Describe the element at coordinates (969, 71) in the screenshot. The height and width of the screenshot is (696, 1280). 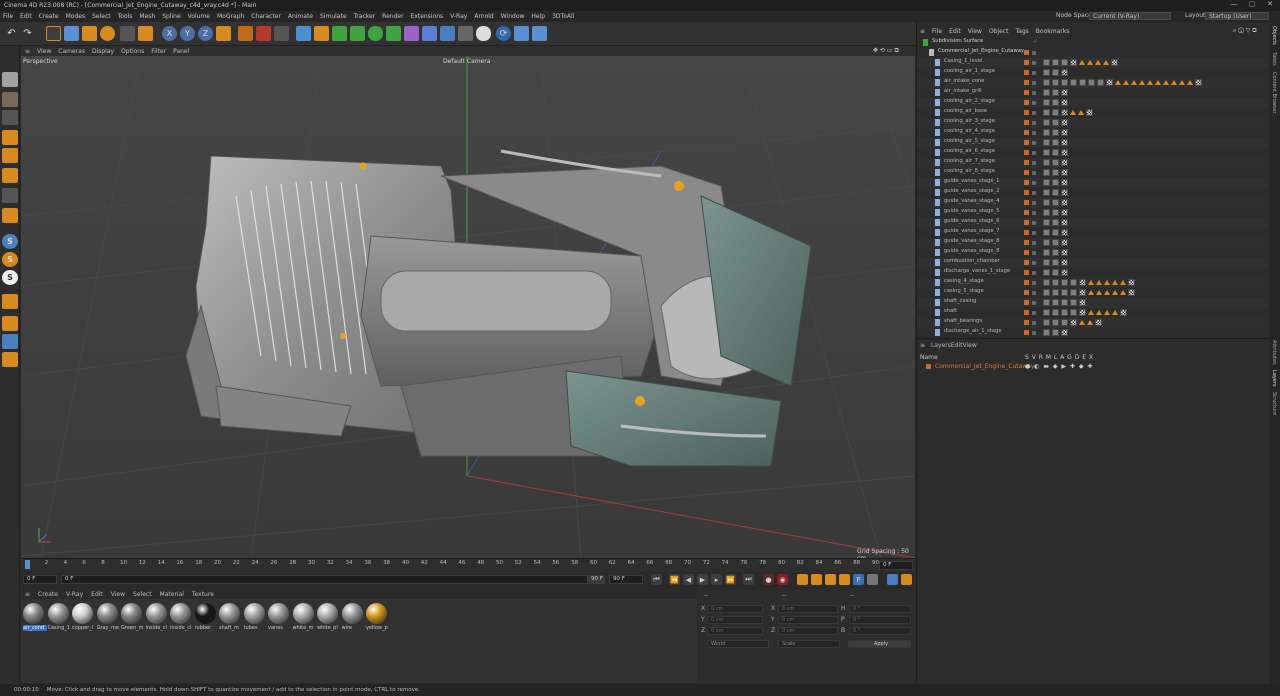
I see `object-name: cooling_air_1_stage` at that location.